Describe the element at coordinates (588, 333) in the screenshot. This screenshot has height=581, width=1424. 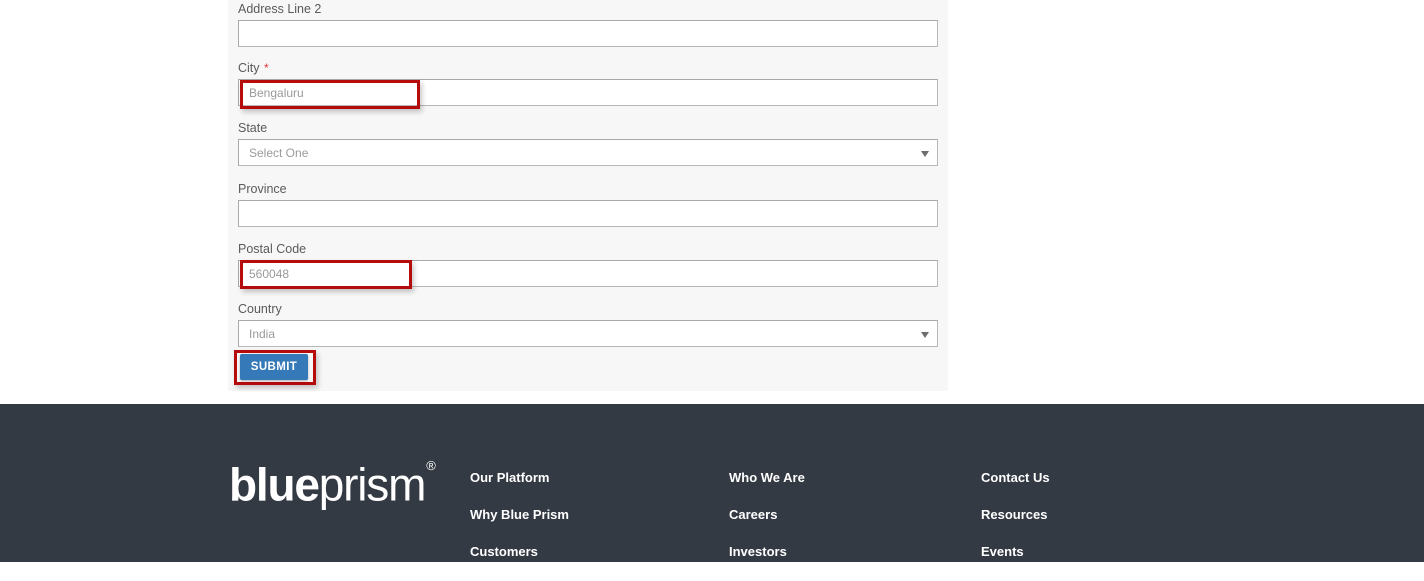
I see `select-country: India` at that location.